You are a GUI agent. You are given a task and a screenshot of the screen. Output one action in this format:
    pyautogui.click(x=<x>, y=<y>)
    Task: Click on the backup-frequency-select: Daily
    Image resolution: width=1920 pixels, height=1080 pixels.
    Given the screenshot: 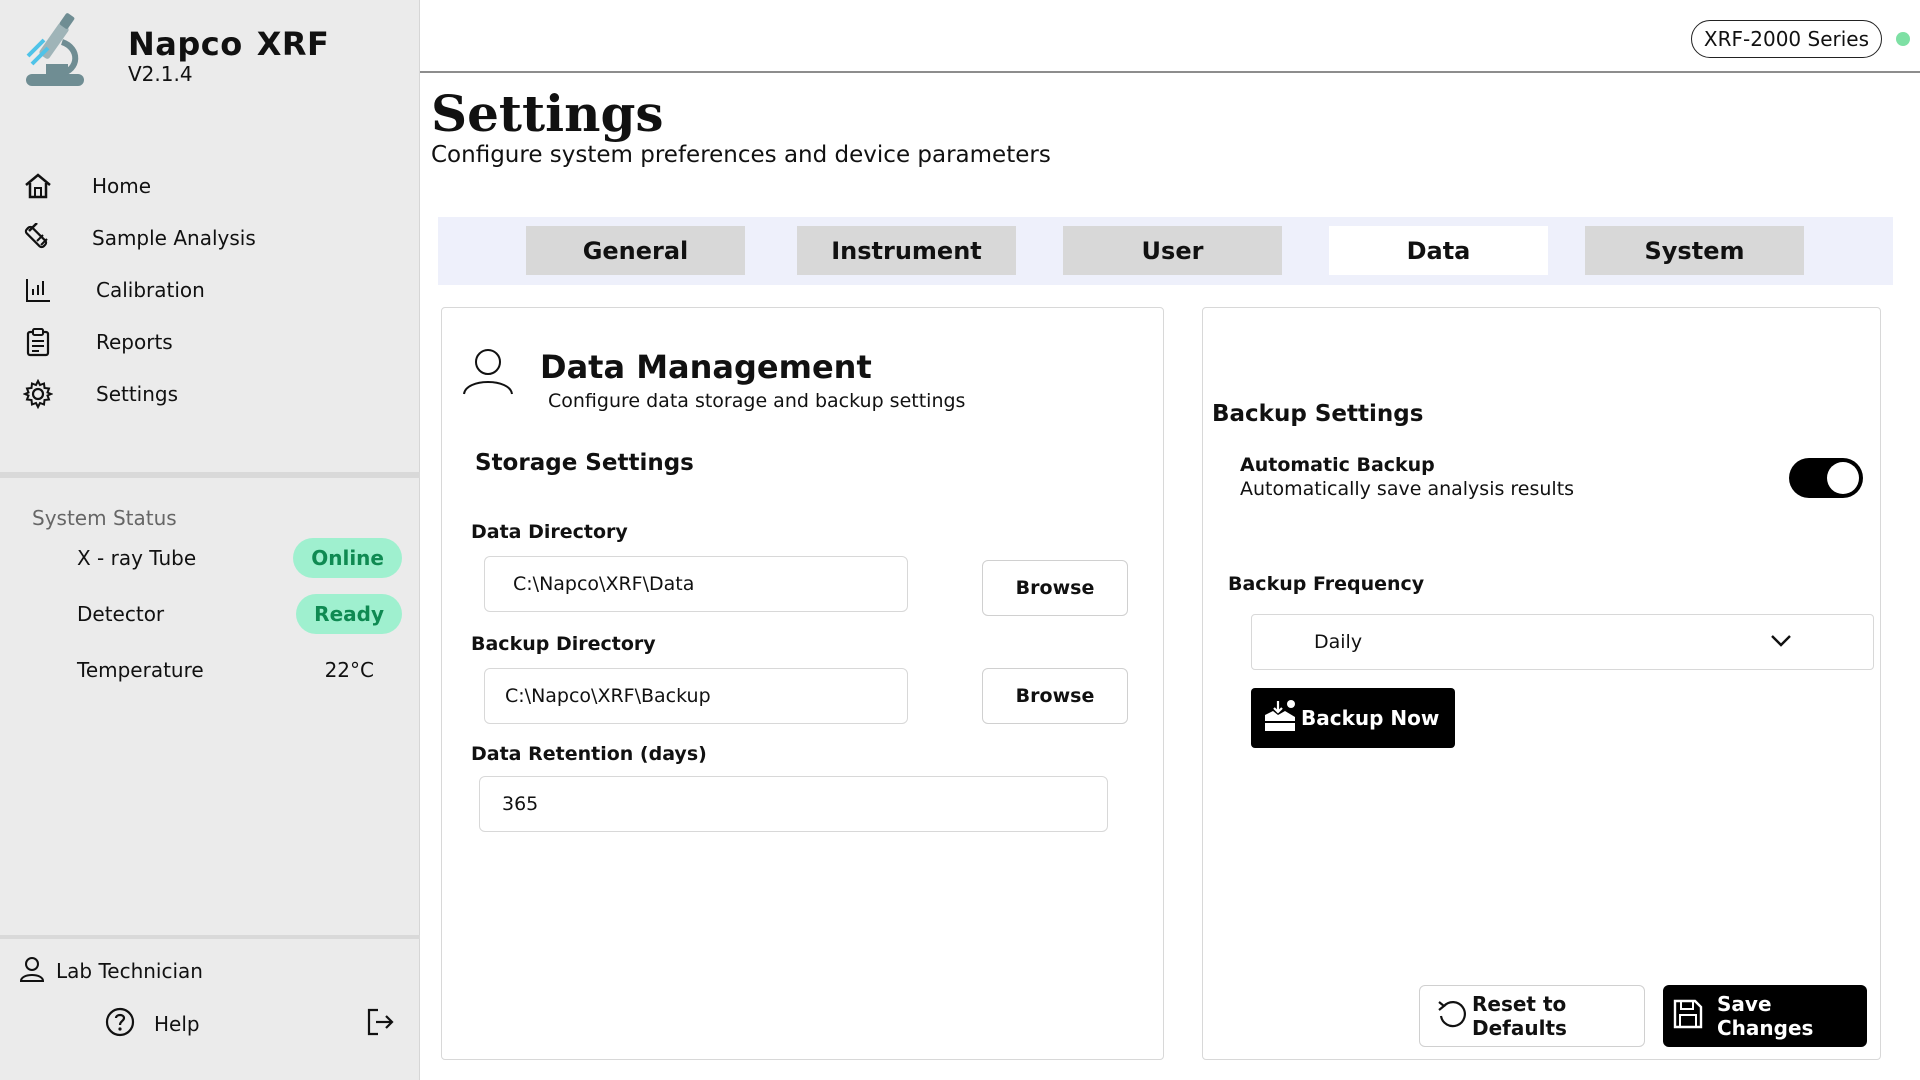 What is the action you would take?
    pyautogui.click(x=1562, y=642)
    